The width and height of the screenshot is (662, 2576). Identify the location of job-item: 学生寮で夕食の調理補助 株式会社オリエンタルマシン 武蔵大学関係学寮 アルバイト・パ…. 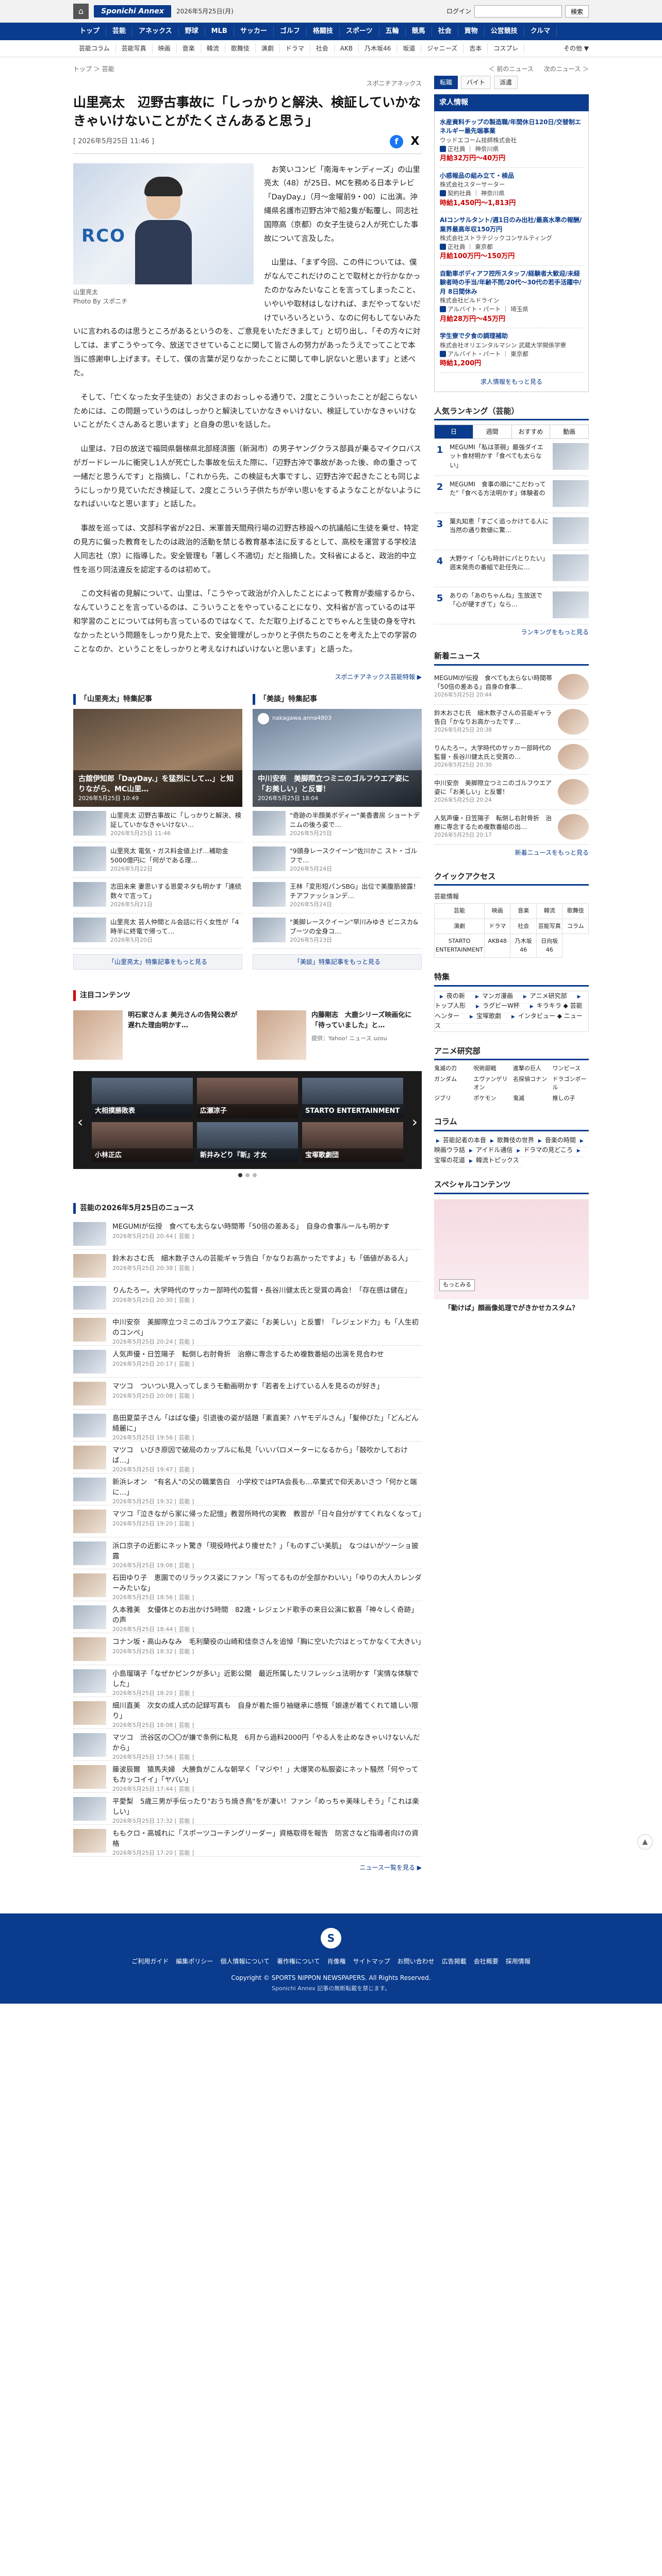
(511, 350).